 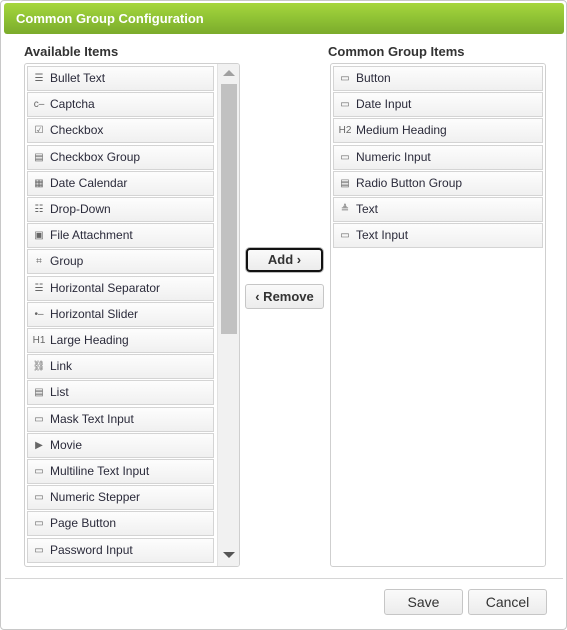 What do you see at coordinates (438, 78) in the screenshot?
I see `list-item: ▭ Button` at bounding box center [438, 78].